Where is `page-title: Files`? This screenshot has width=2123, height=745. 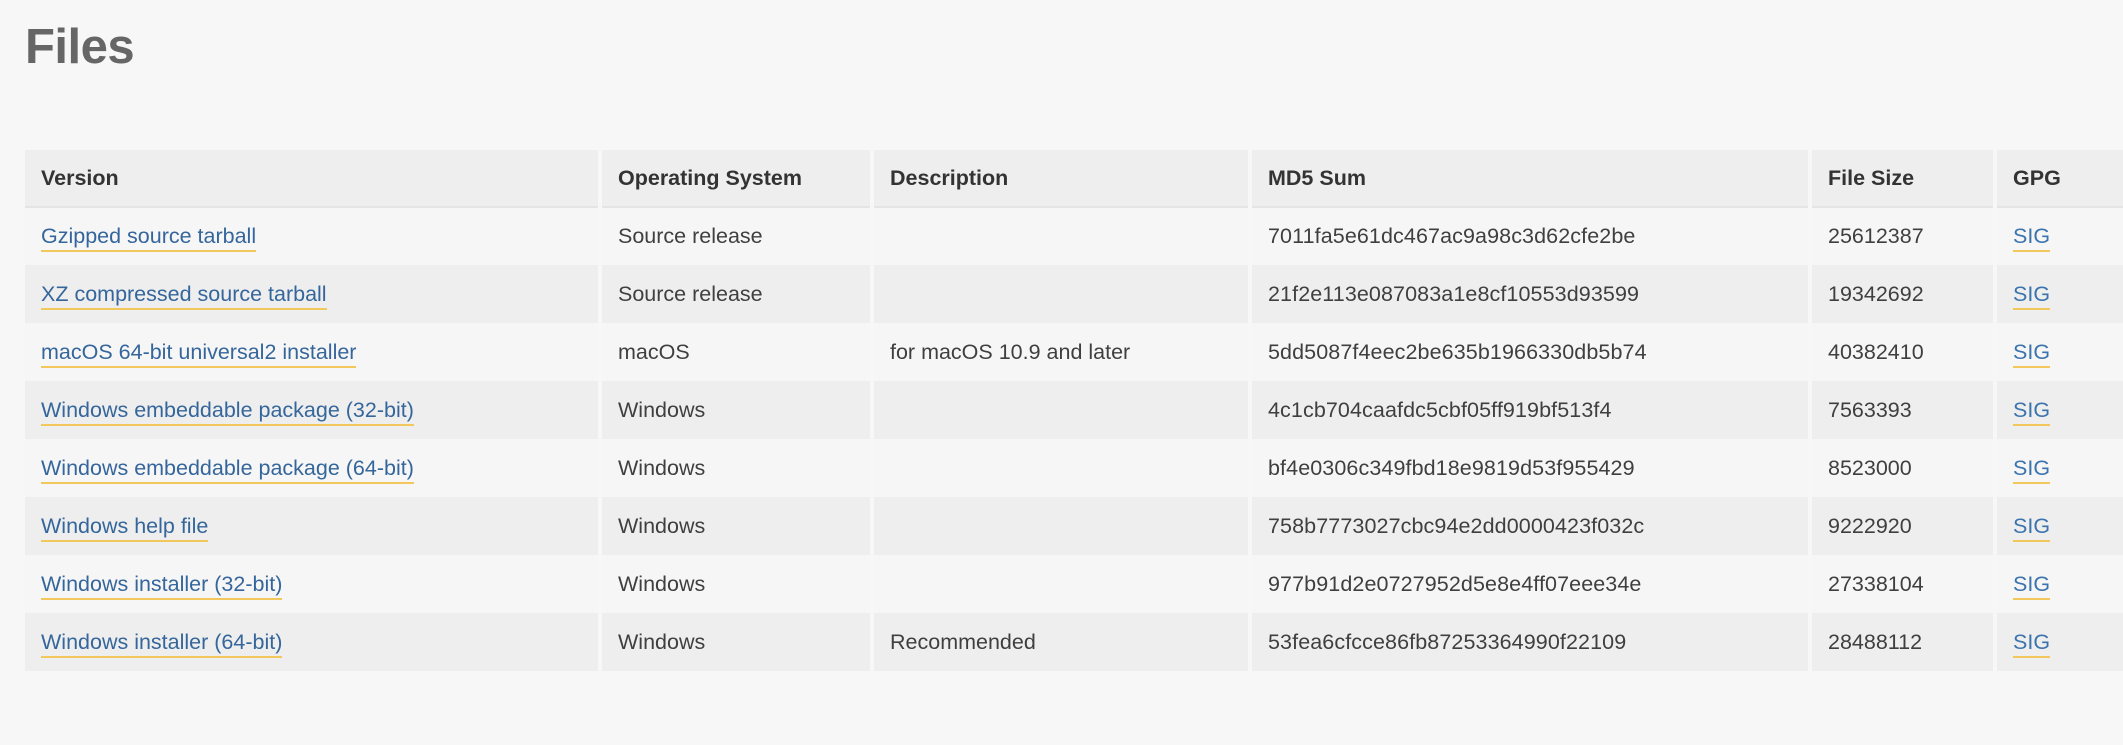
page-title: Files is located at coordinates (80, 47).